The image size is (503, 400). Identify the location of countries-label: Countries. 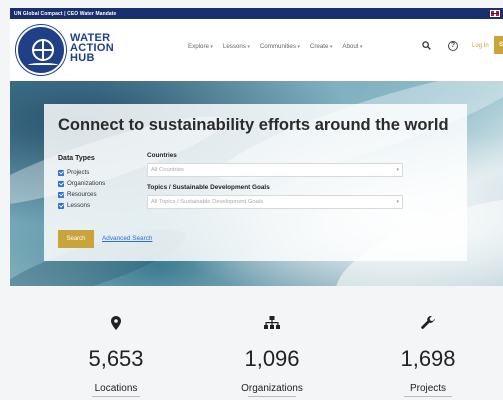
(162, 155).